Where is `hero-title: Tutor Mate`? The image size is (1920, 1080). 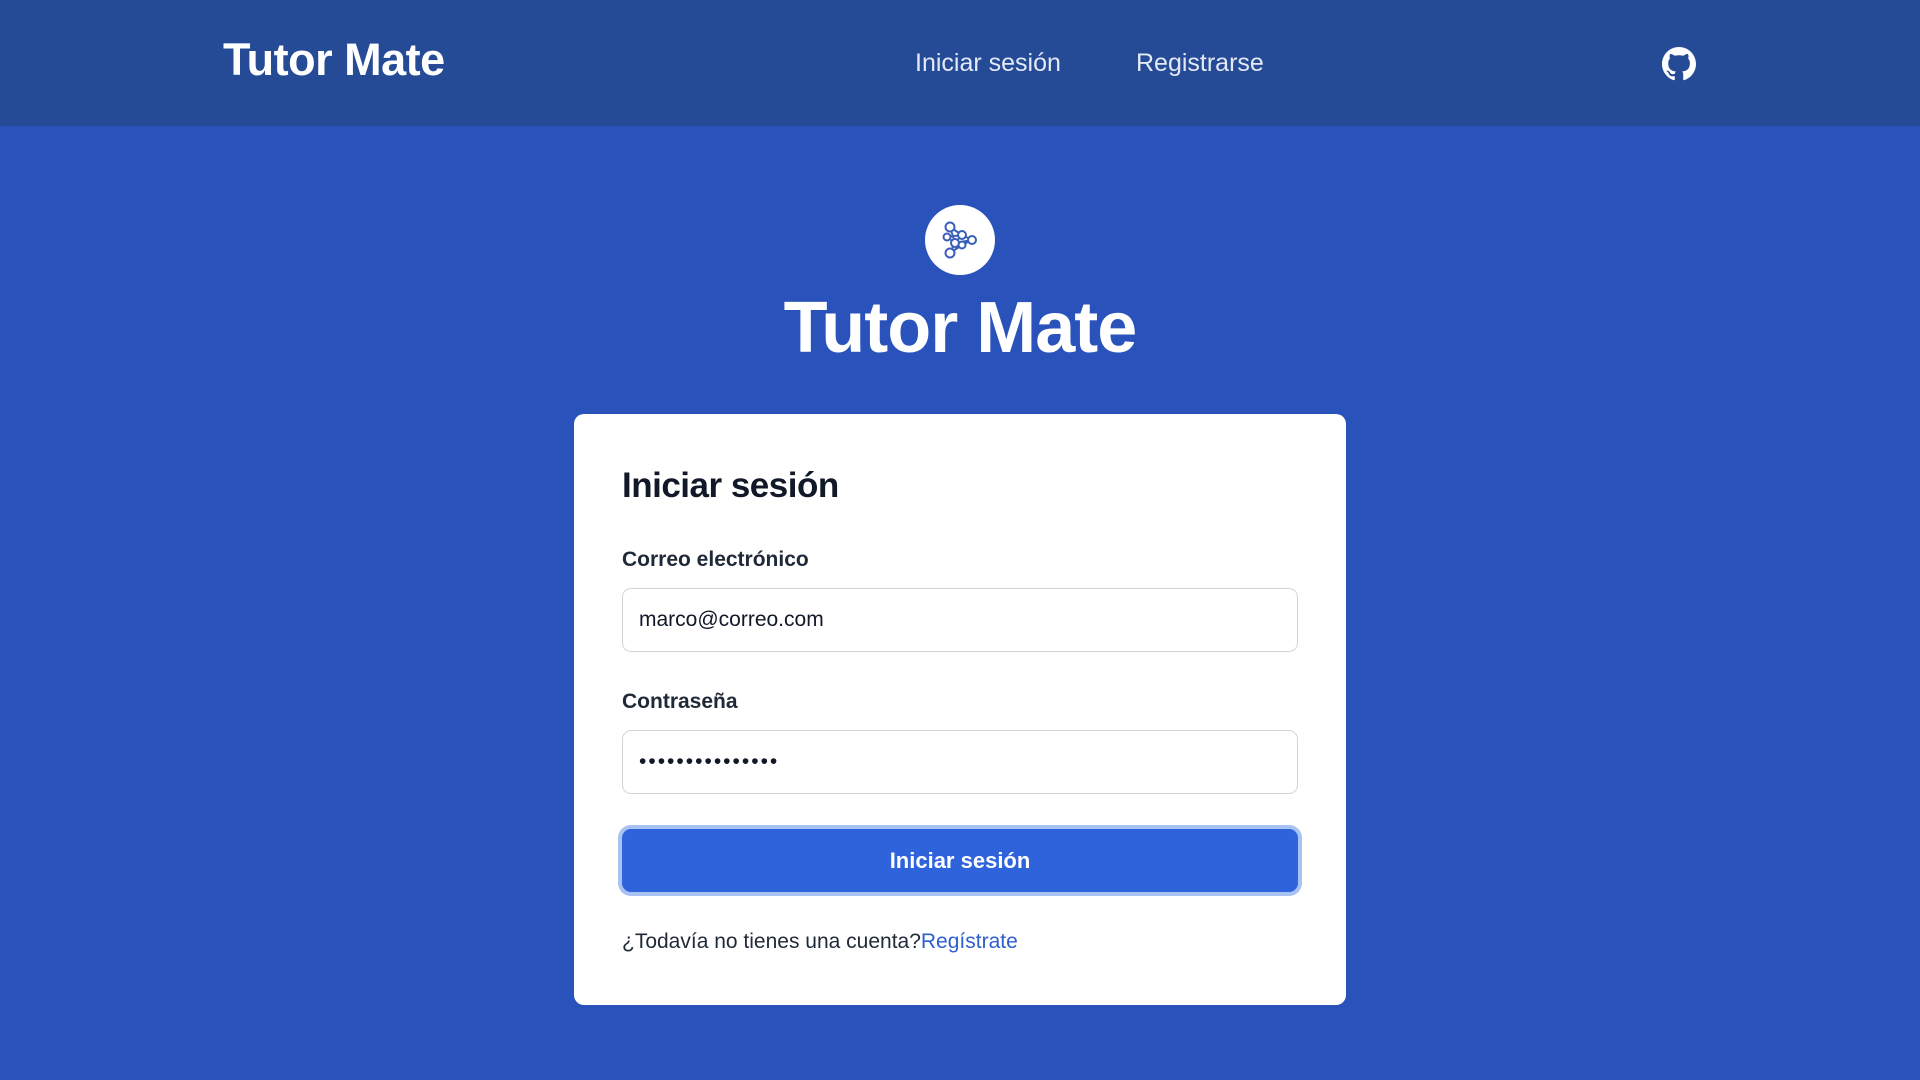
hero-title: Tutor Mate is located at coordinates (960, 328).